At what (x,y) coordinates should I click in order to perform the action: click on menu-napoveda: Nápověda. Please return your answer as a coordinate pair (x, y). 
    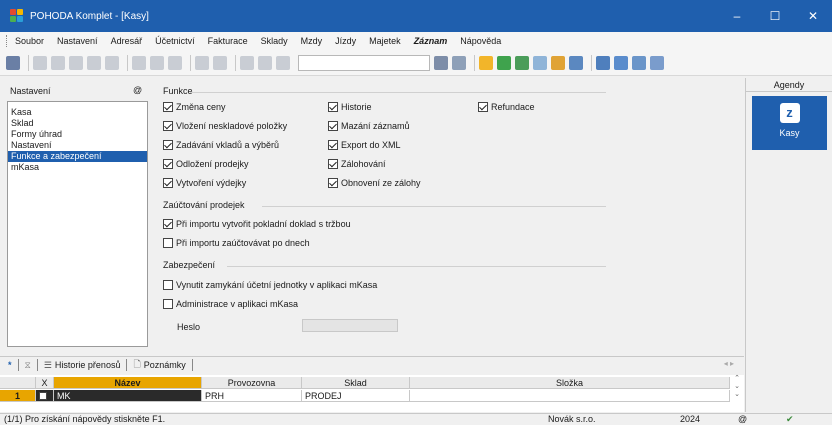
    Looking at the image, I should click on (480, 41).